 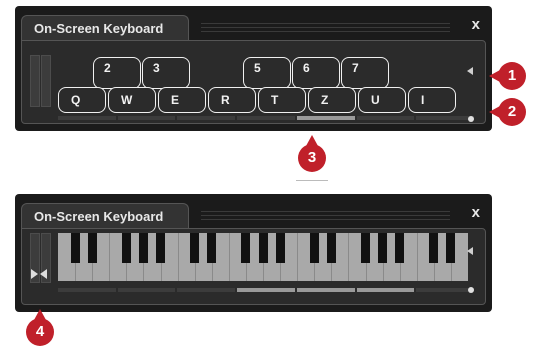 I want to click on key-e: E, so click(x=182, y=100).